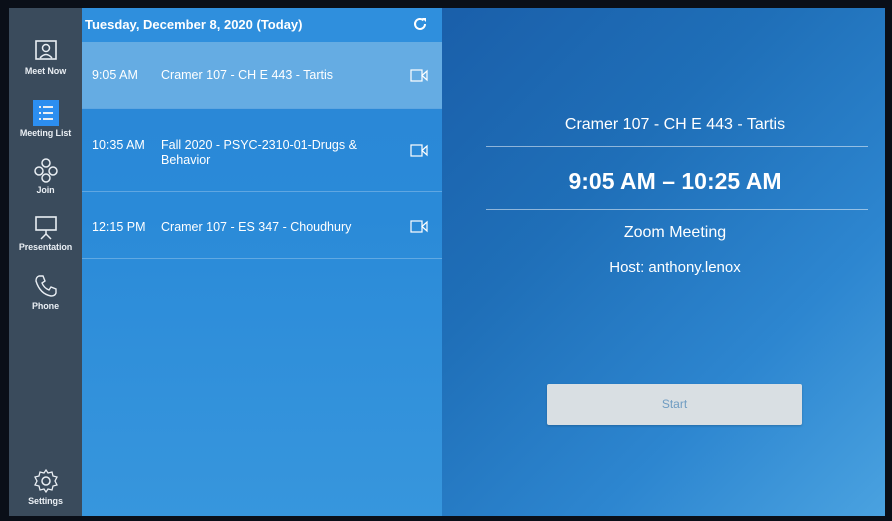 The height and width of the screenshot is (521, 892). I want to click on sidebar-item-join: Join, so click(45, 186).